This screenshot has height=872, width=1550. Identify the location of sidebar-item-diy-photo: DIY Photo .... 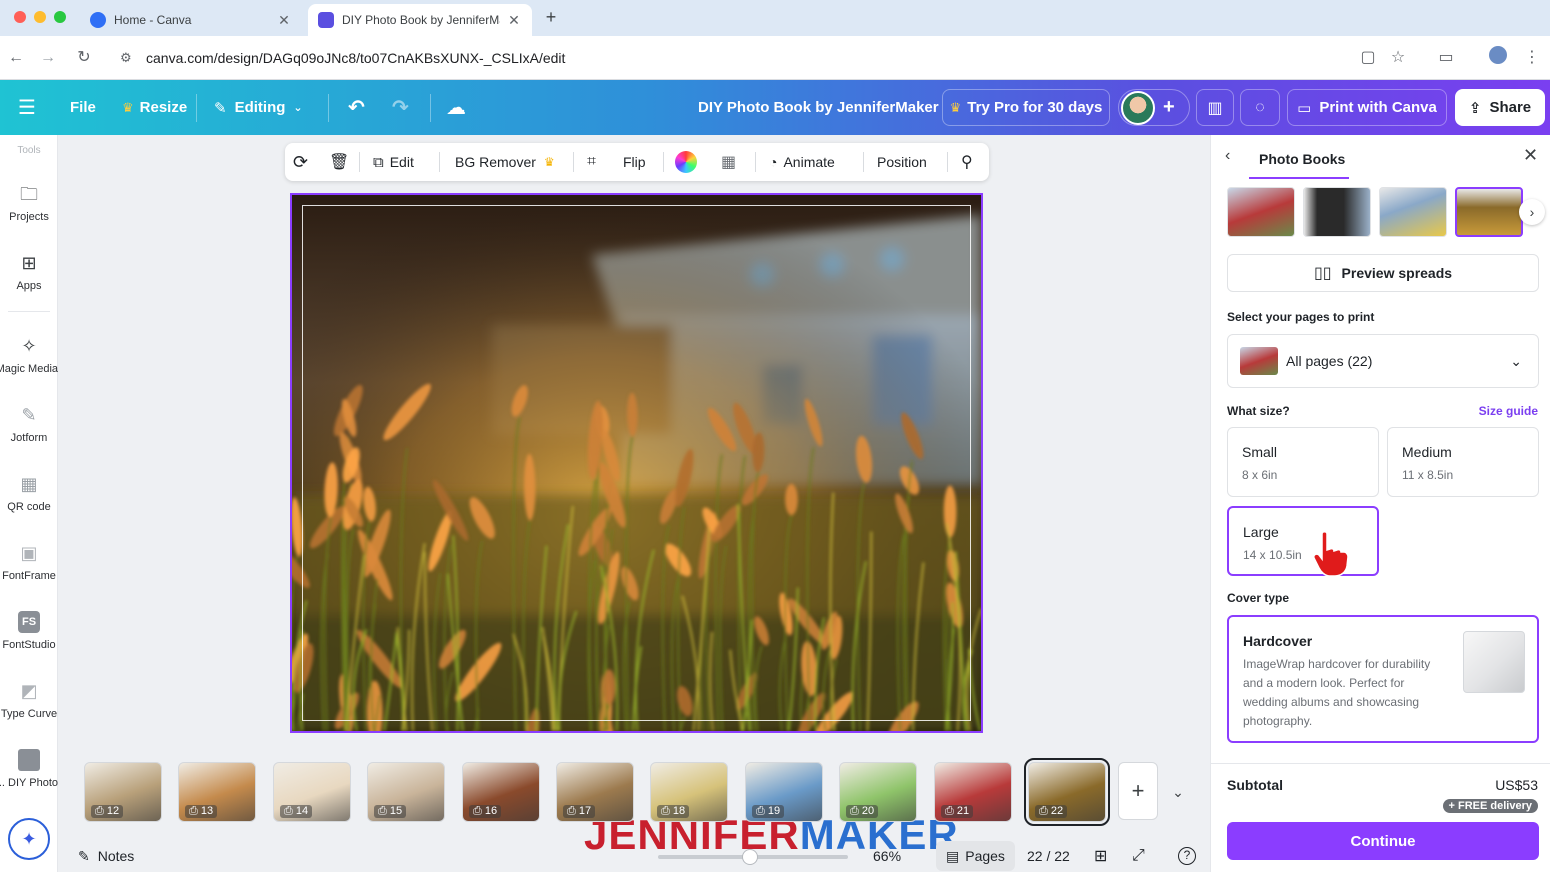
(29, 769).